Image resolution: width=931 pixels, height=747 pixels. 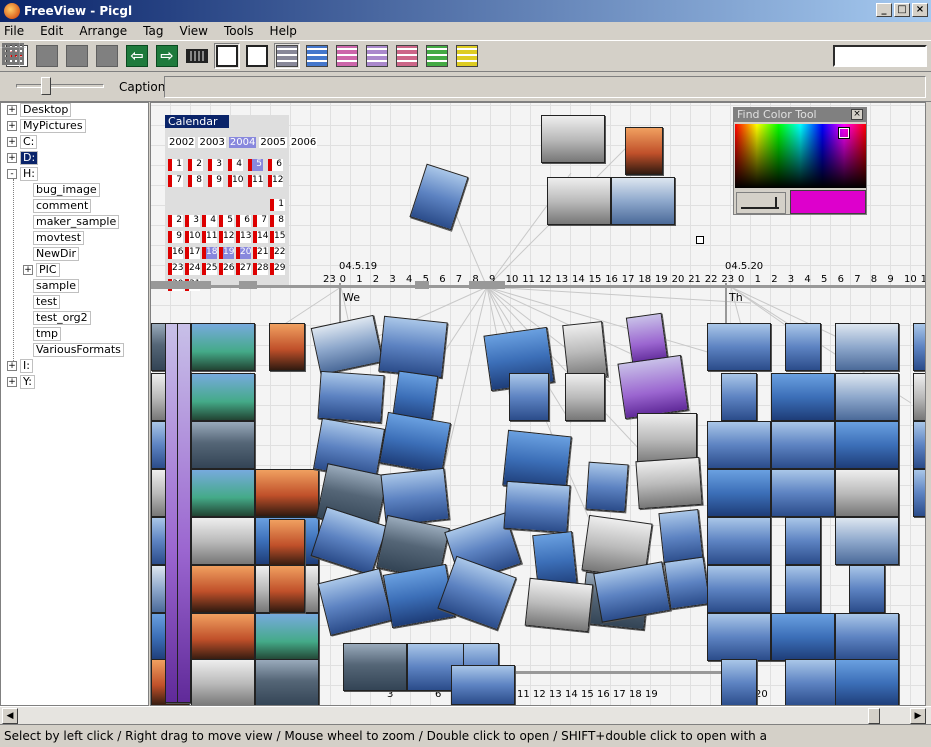 I want to click on calendar-month: 7, so click(x=175, y=181).